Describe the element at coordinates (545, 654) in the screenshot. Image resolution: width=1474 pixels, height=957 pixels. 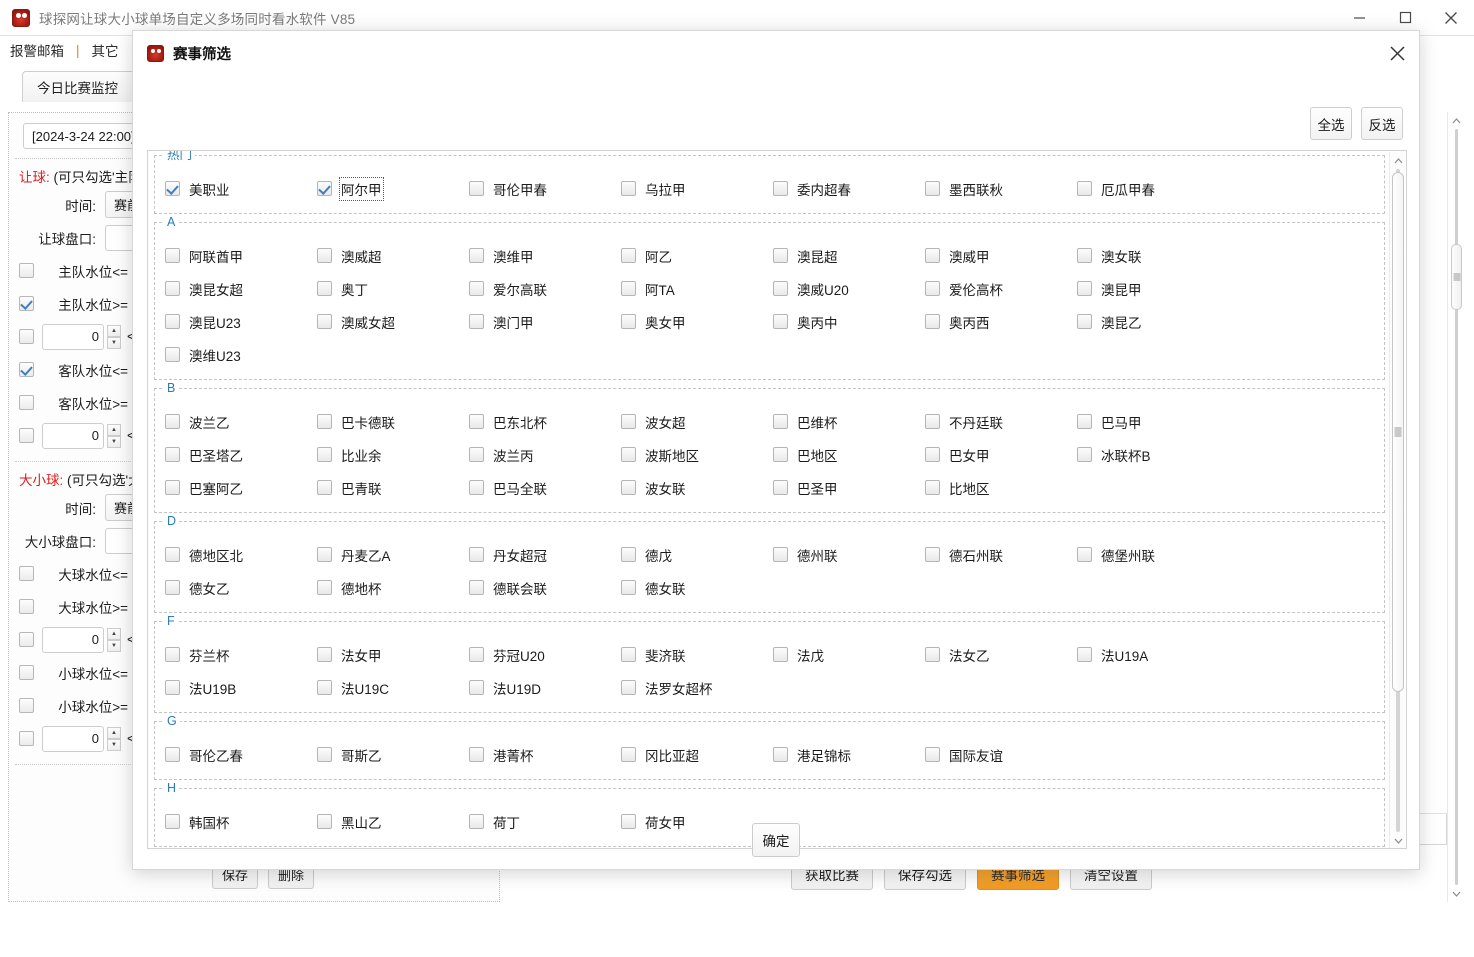
I see `league-checkbox-item: 芬冠U20` at that location.